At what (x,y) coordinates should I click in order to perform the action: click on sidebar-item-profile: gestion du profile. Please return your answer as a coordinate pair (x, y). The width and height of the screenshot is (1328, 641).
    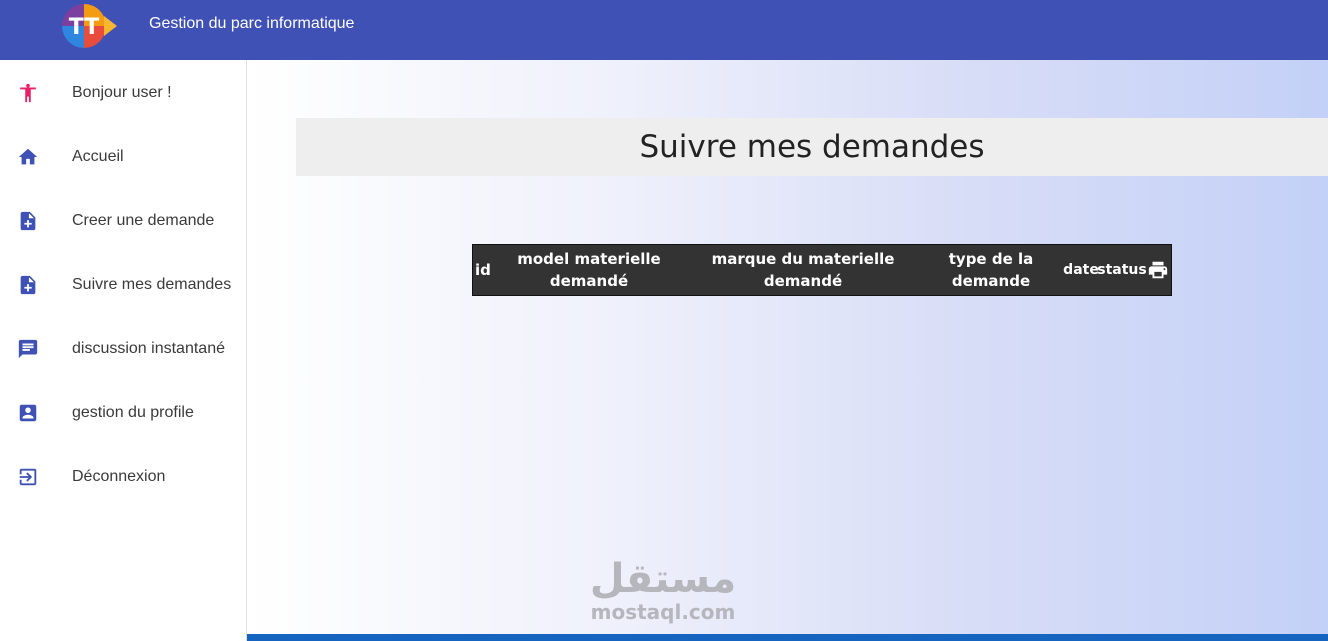
    Looking at the image, I should click on (123, 413).